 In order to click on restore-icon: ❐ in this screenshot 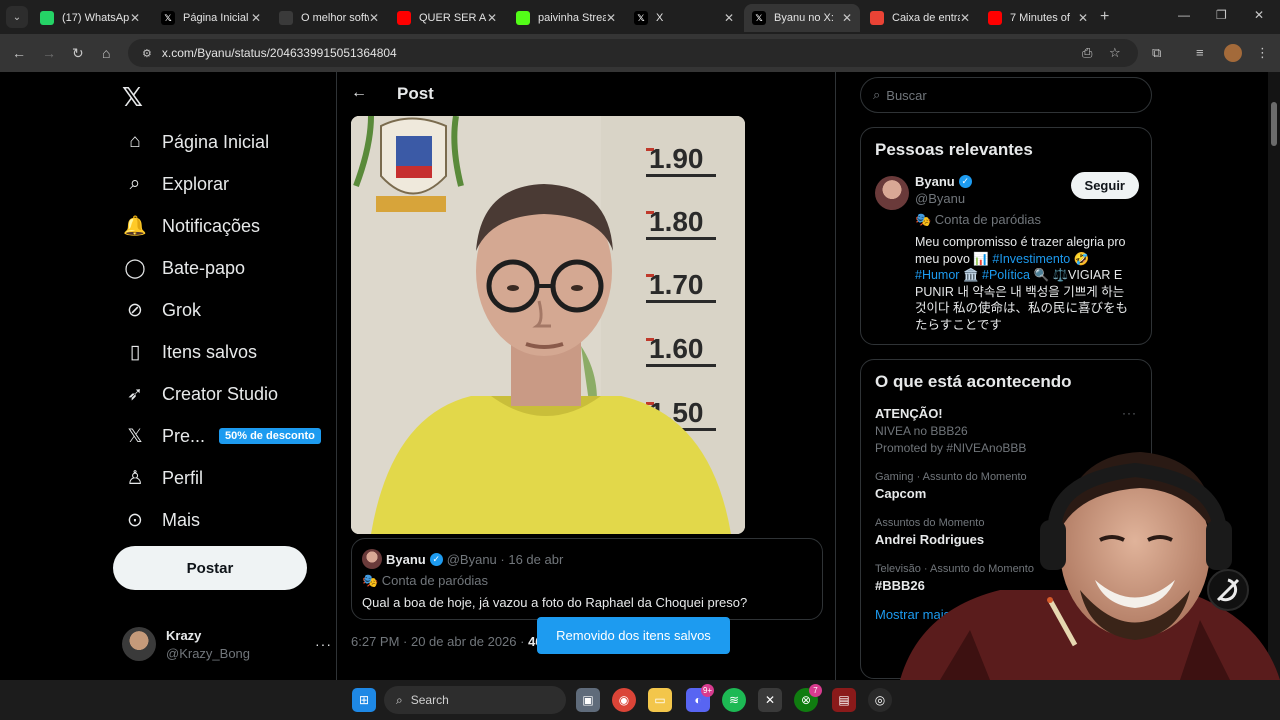, I will do `click(1221, 15)`.